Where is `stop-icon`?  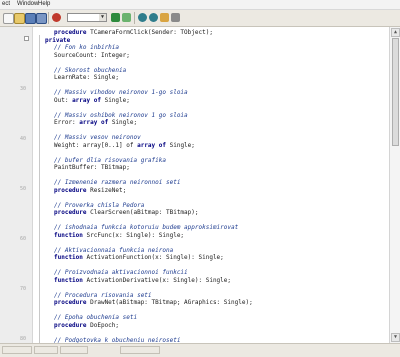 stop-icon is located at coordinates (56, 17).